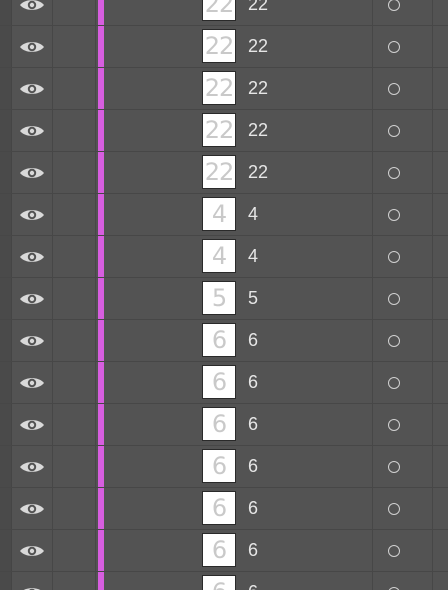 Image resolution: width=448 pixels, height=590 pixels. I want to click on column-divider, so click(432, 550).